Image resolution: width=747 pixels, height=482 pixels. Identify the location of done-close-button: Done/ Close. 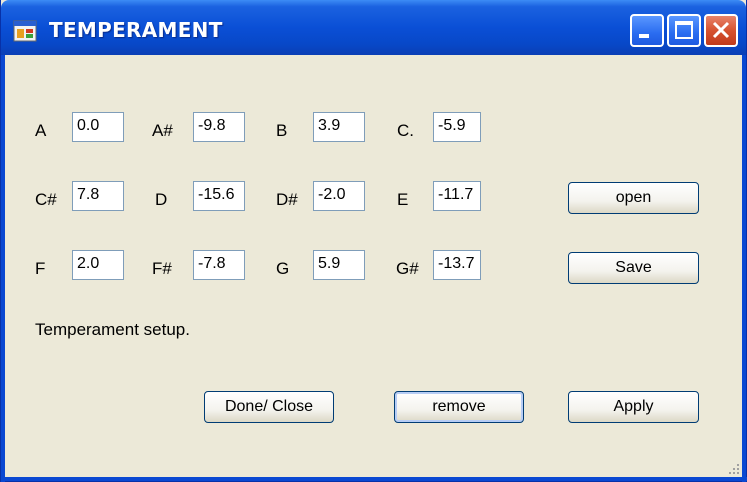
(269, 407).